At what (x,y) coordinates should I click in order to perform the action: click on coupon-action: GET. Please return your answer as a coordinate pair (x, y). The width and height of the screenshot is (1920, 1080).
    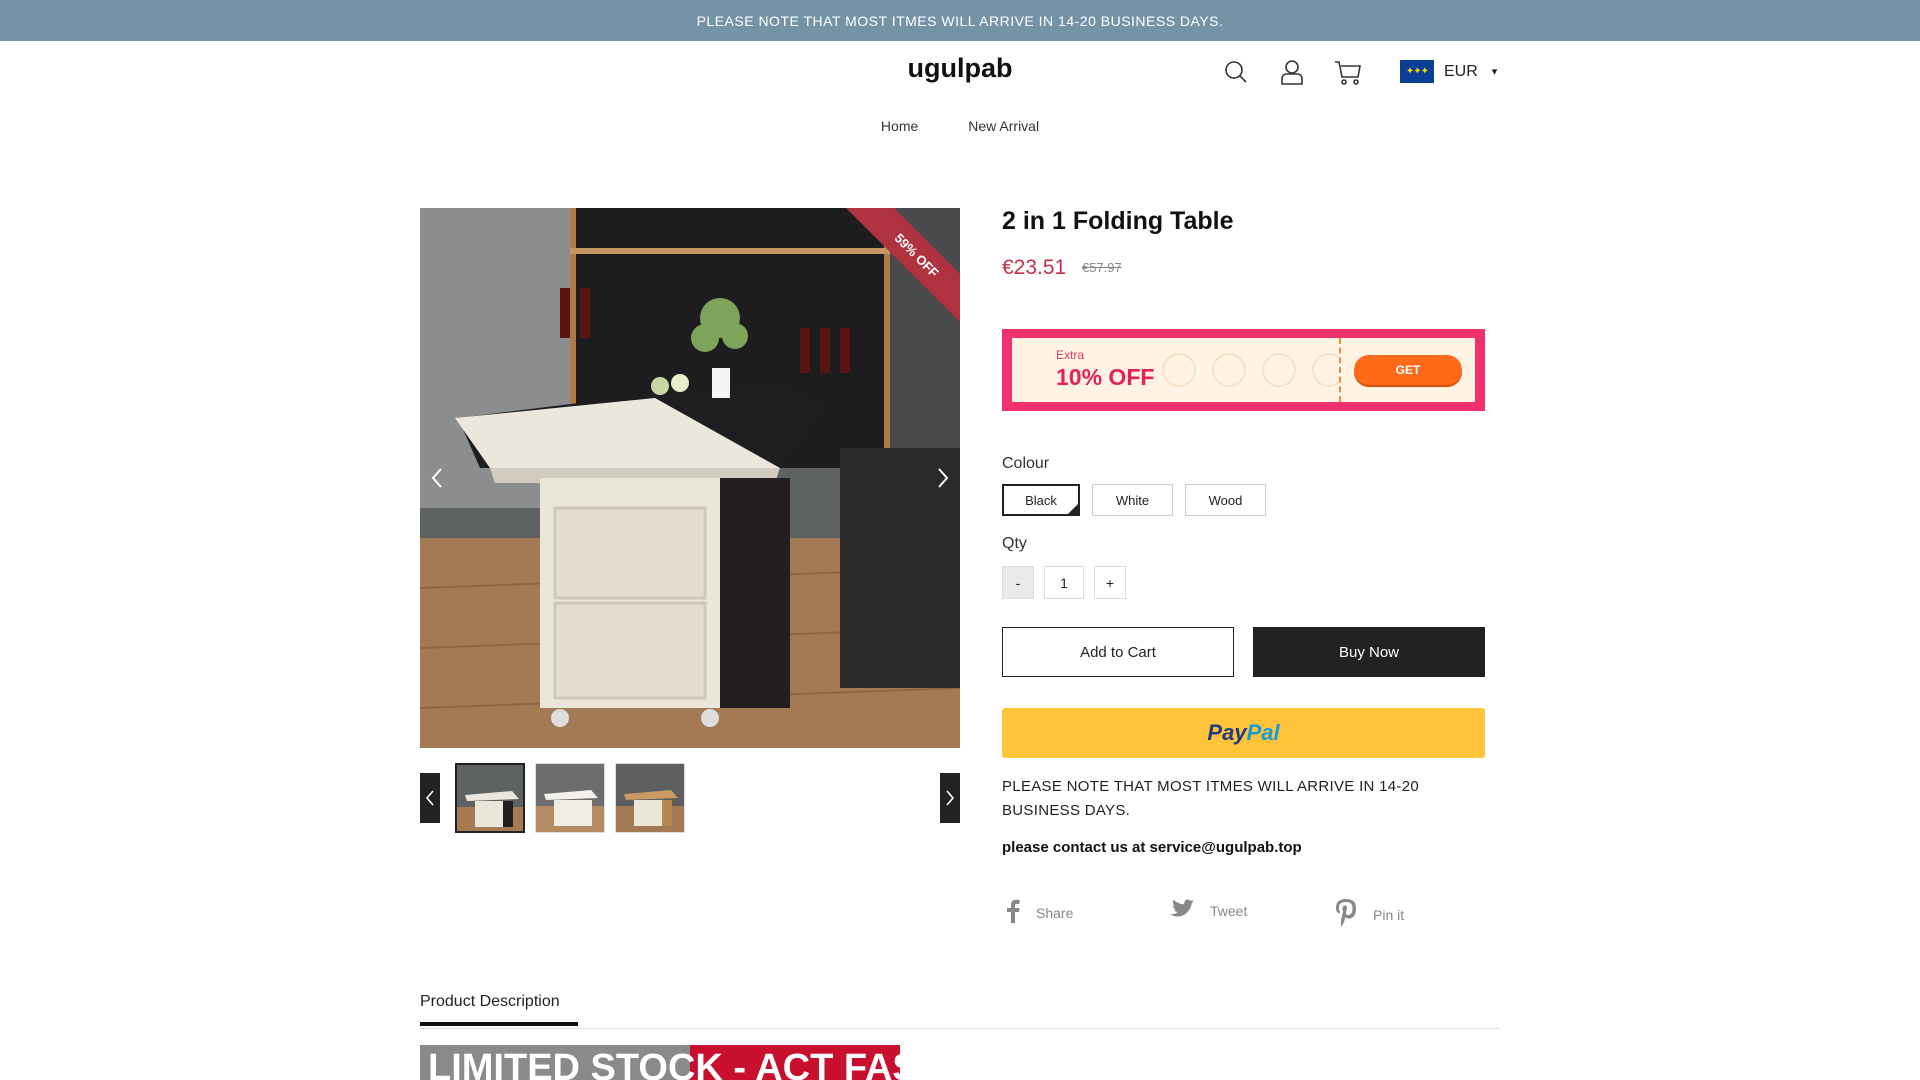
    Looking at the image, I should click on (1408, 370).